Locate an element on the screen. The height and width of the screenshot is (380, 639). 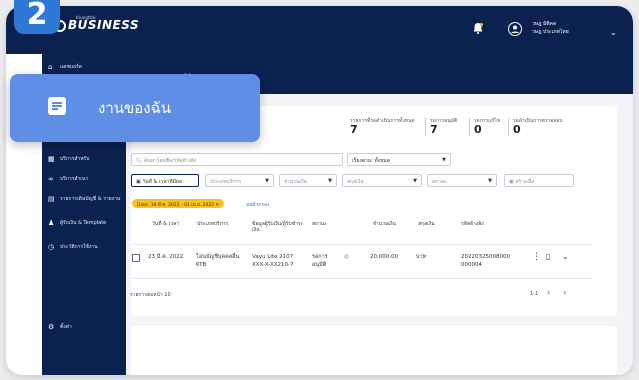
account-name: วษฎ มิติคด is located at coordinates (544, 24).